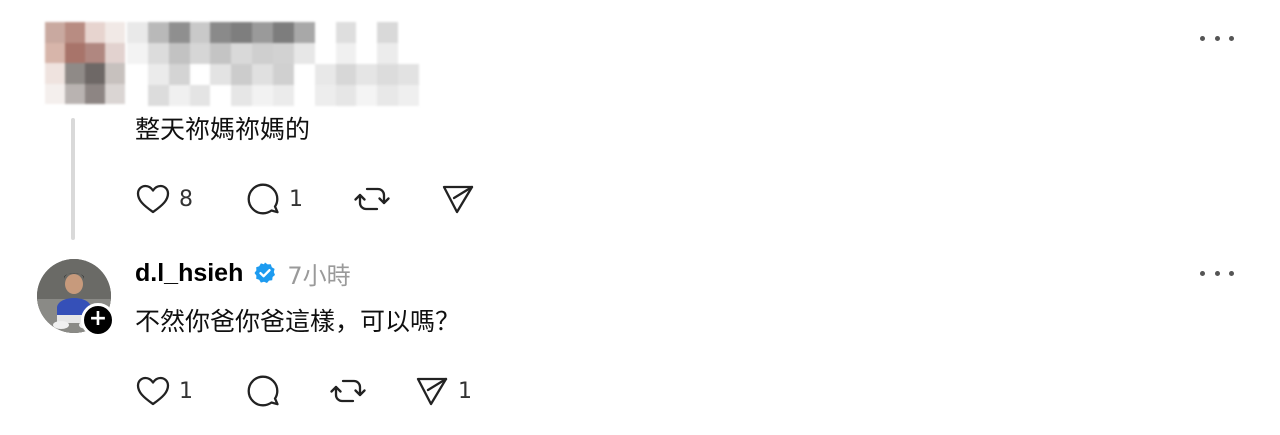 This screenshot has width=1280, height=435. I want to click on share-button, so click(458, 199).